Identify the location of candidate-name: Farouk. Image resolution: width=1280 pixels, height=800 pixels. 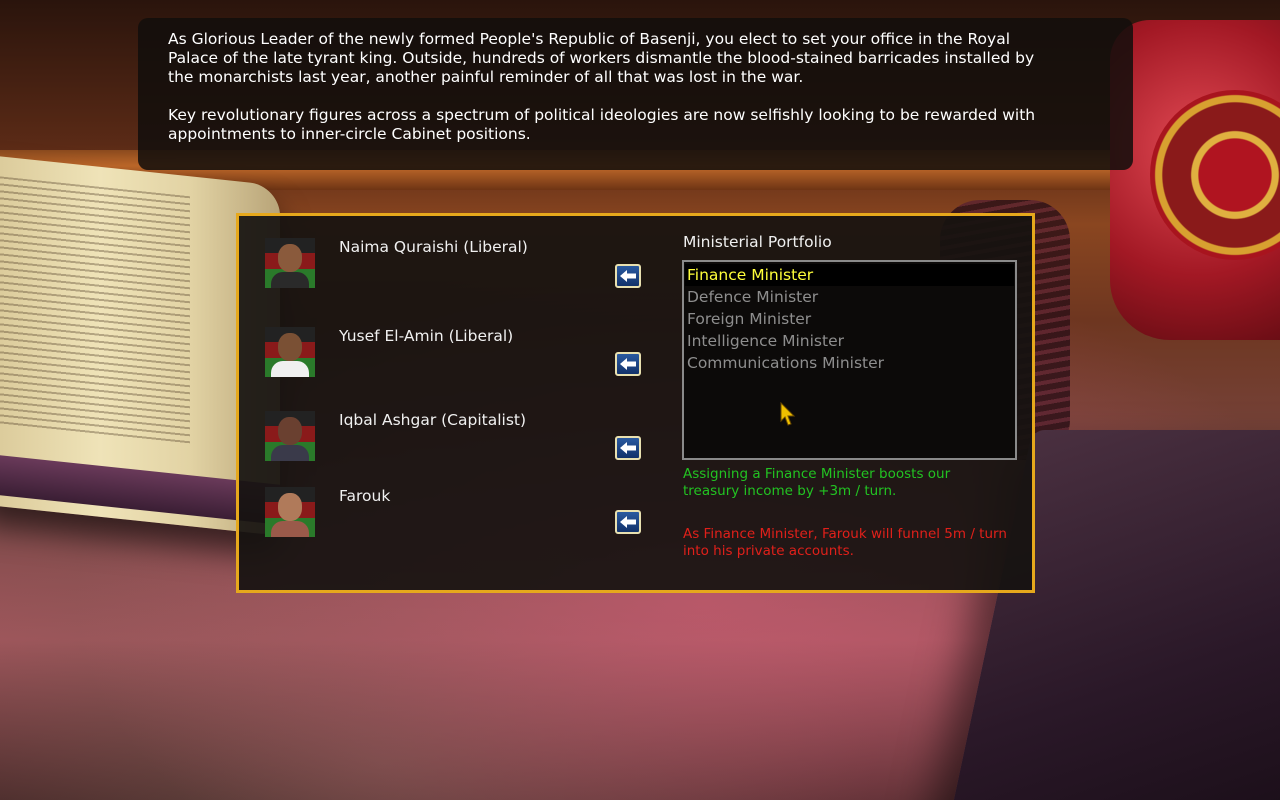
(365, 496).